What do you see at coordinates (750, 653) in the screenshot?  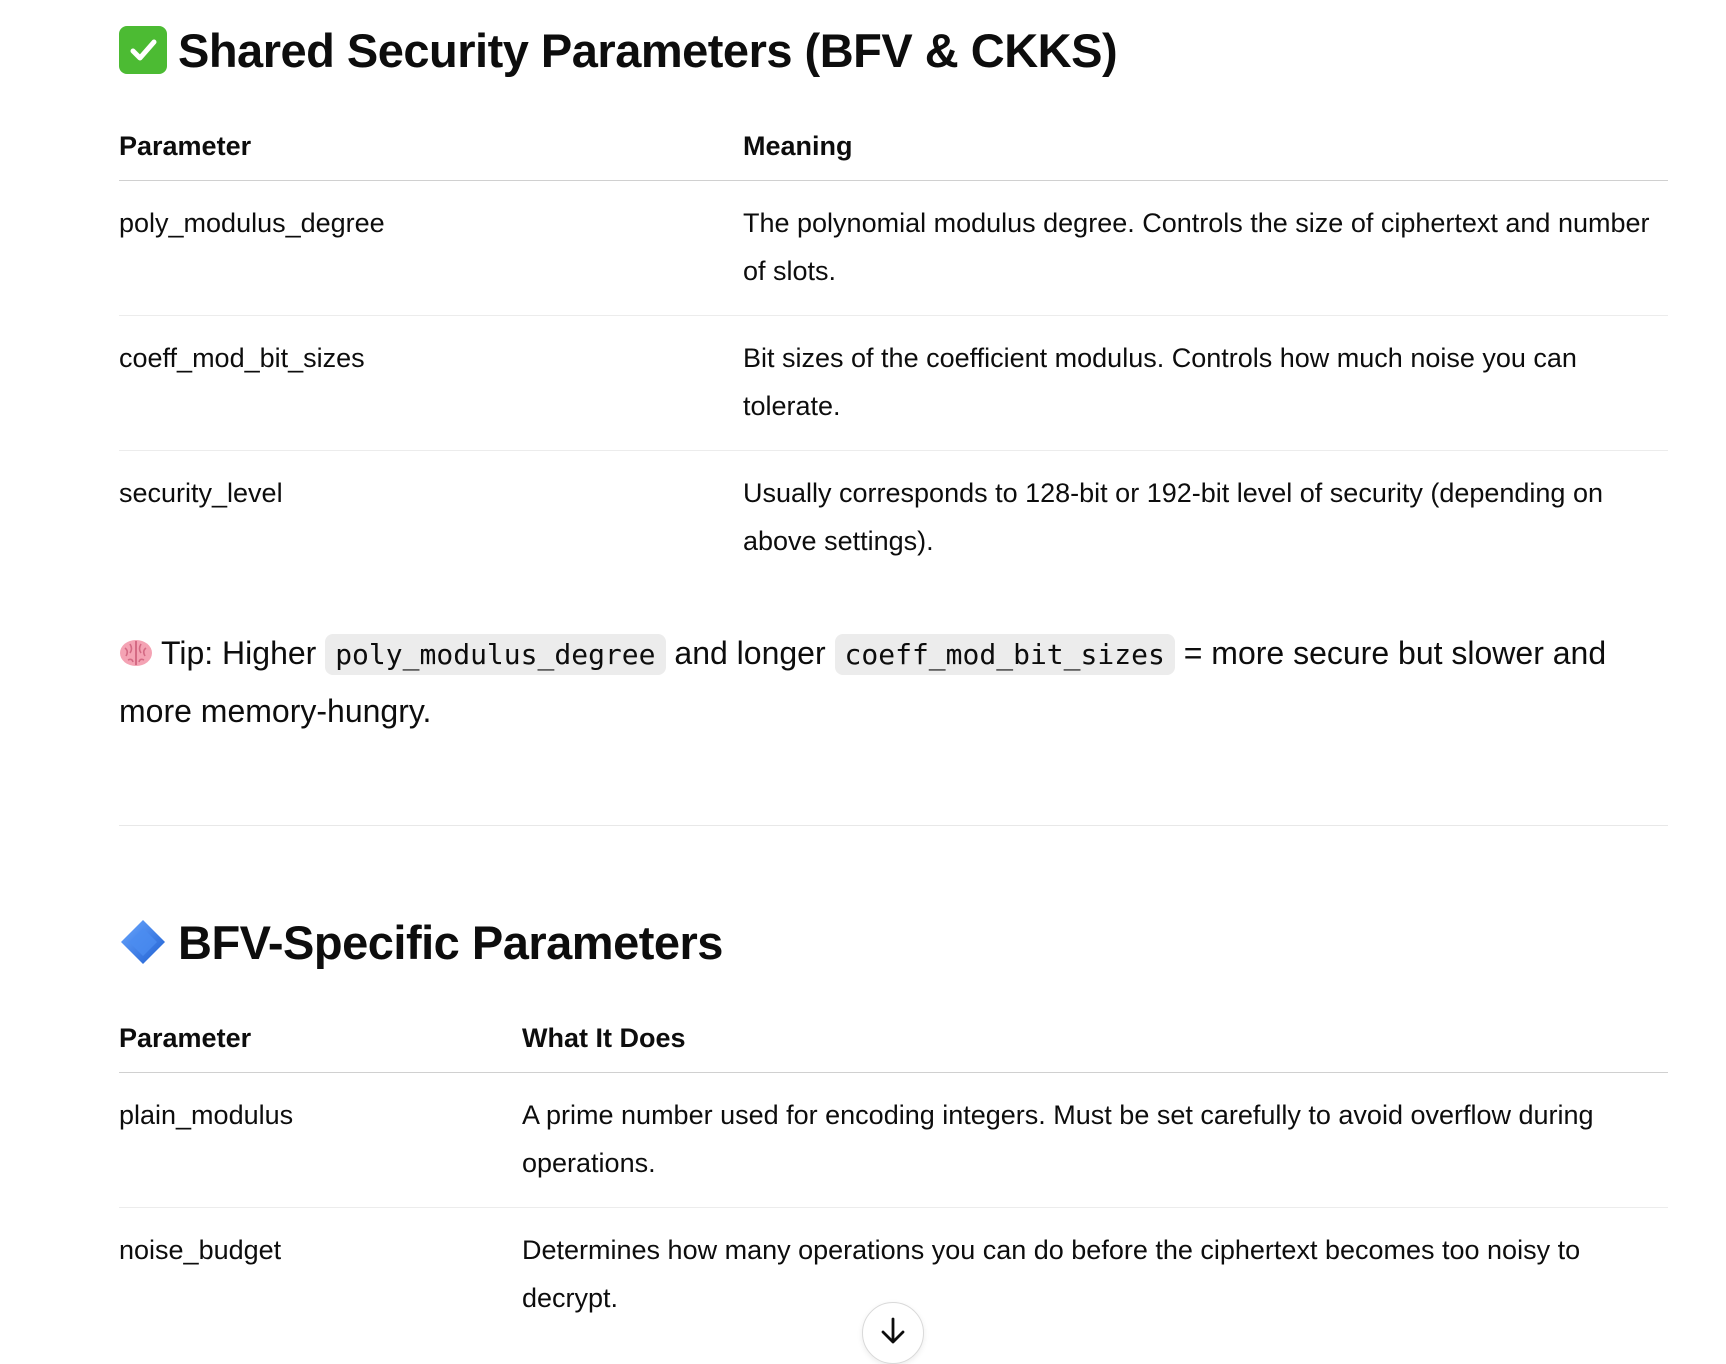 I see `tip-middle: and longer` at bounding box center [750, 653].